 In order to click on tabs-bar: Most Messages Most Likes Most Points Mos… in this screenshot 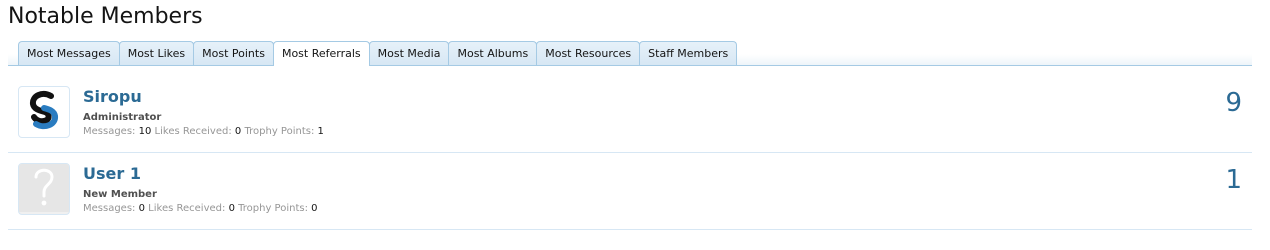, I will do `click(630, 53)`.